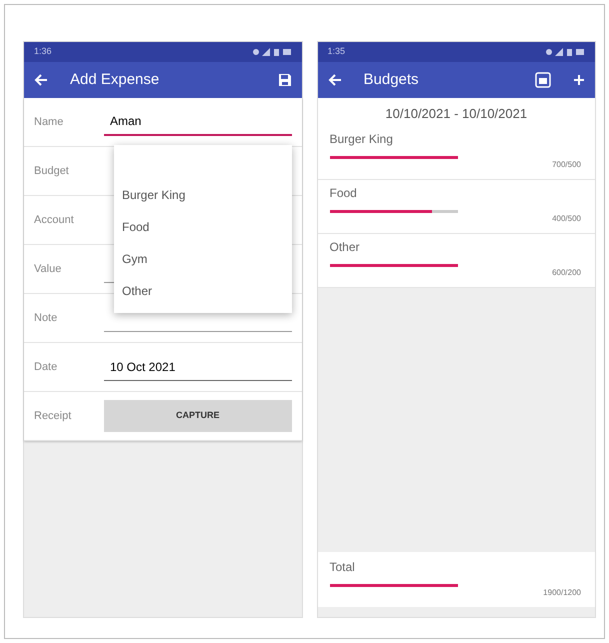 This screenshot has width=609, height=643. I want to click on budget-item: Food 400/500, so click(456, 207).